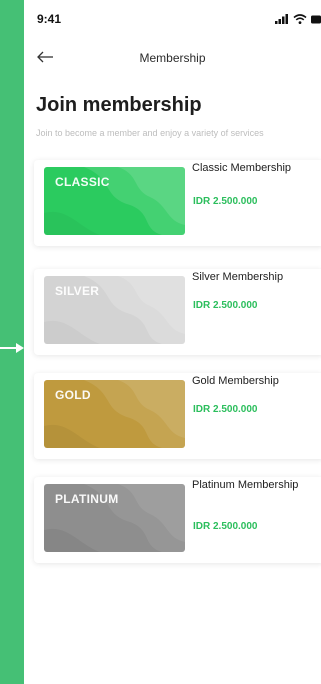  Describe the element at coordinates (12, 348) in the screenshot. I see `arrow-right-icon` at that location.